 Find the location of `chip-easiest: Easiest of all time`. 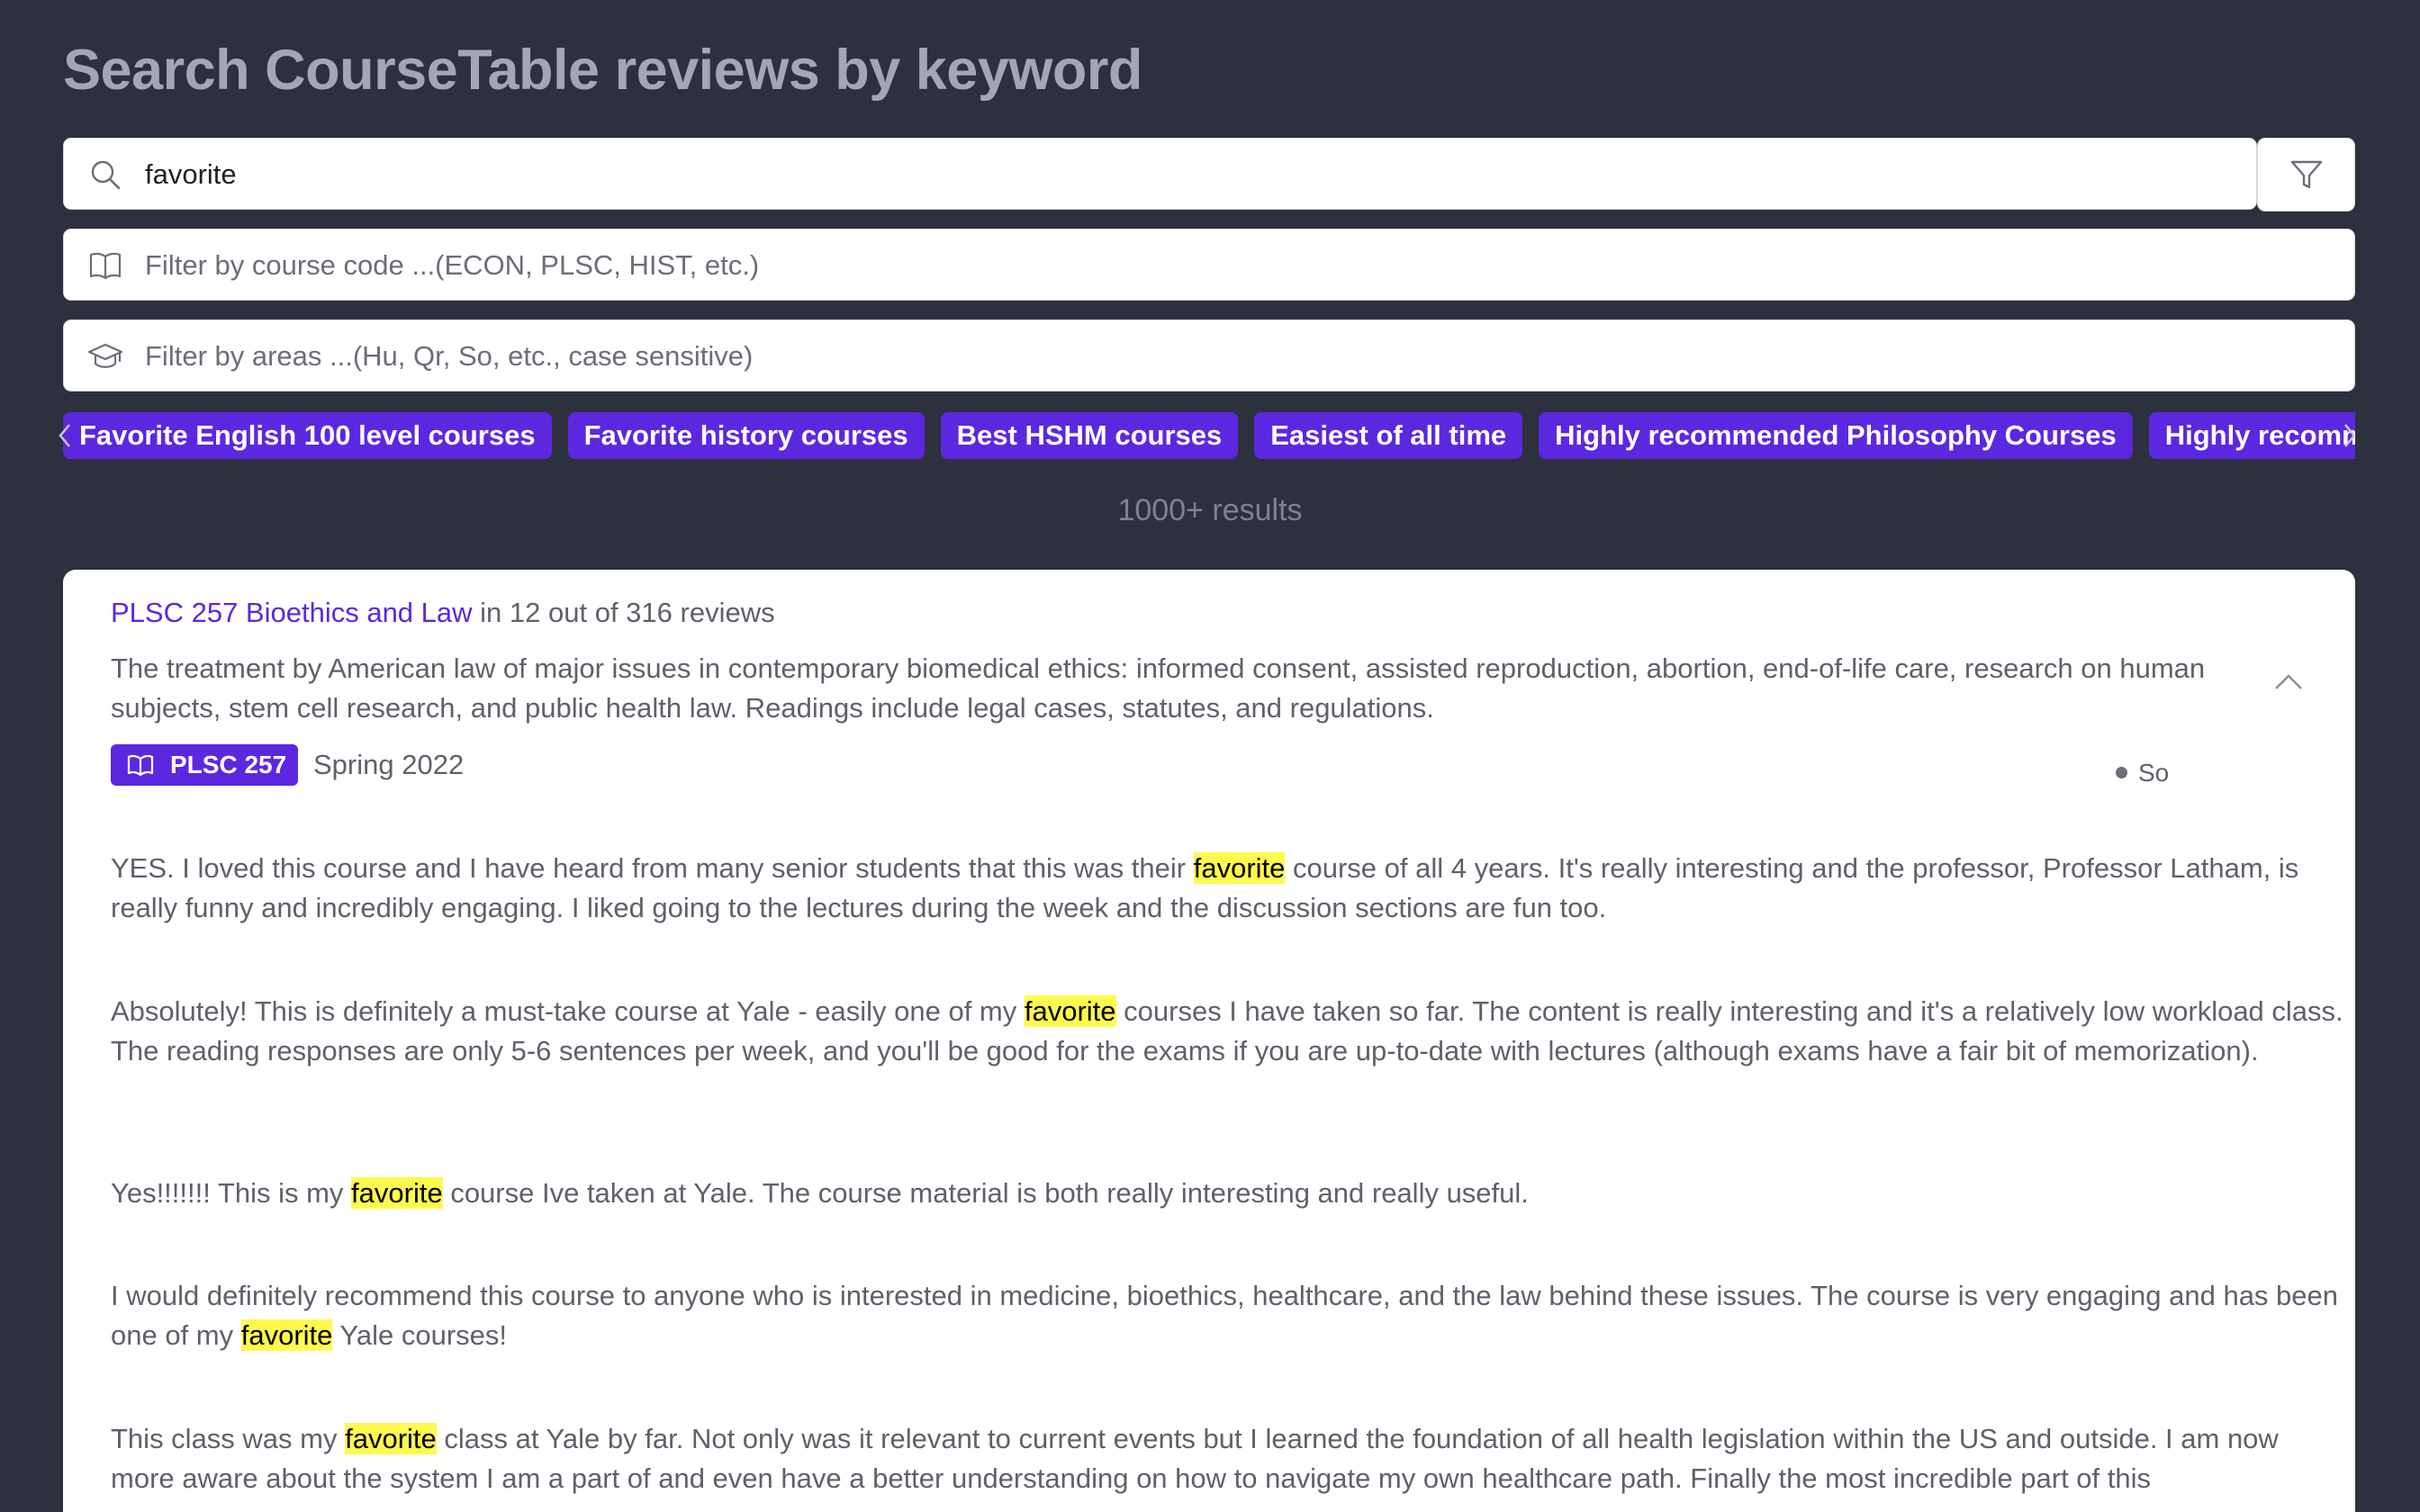

chip-easiest: Easiest of all time is located at coordinates (1388, 436).